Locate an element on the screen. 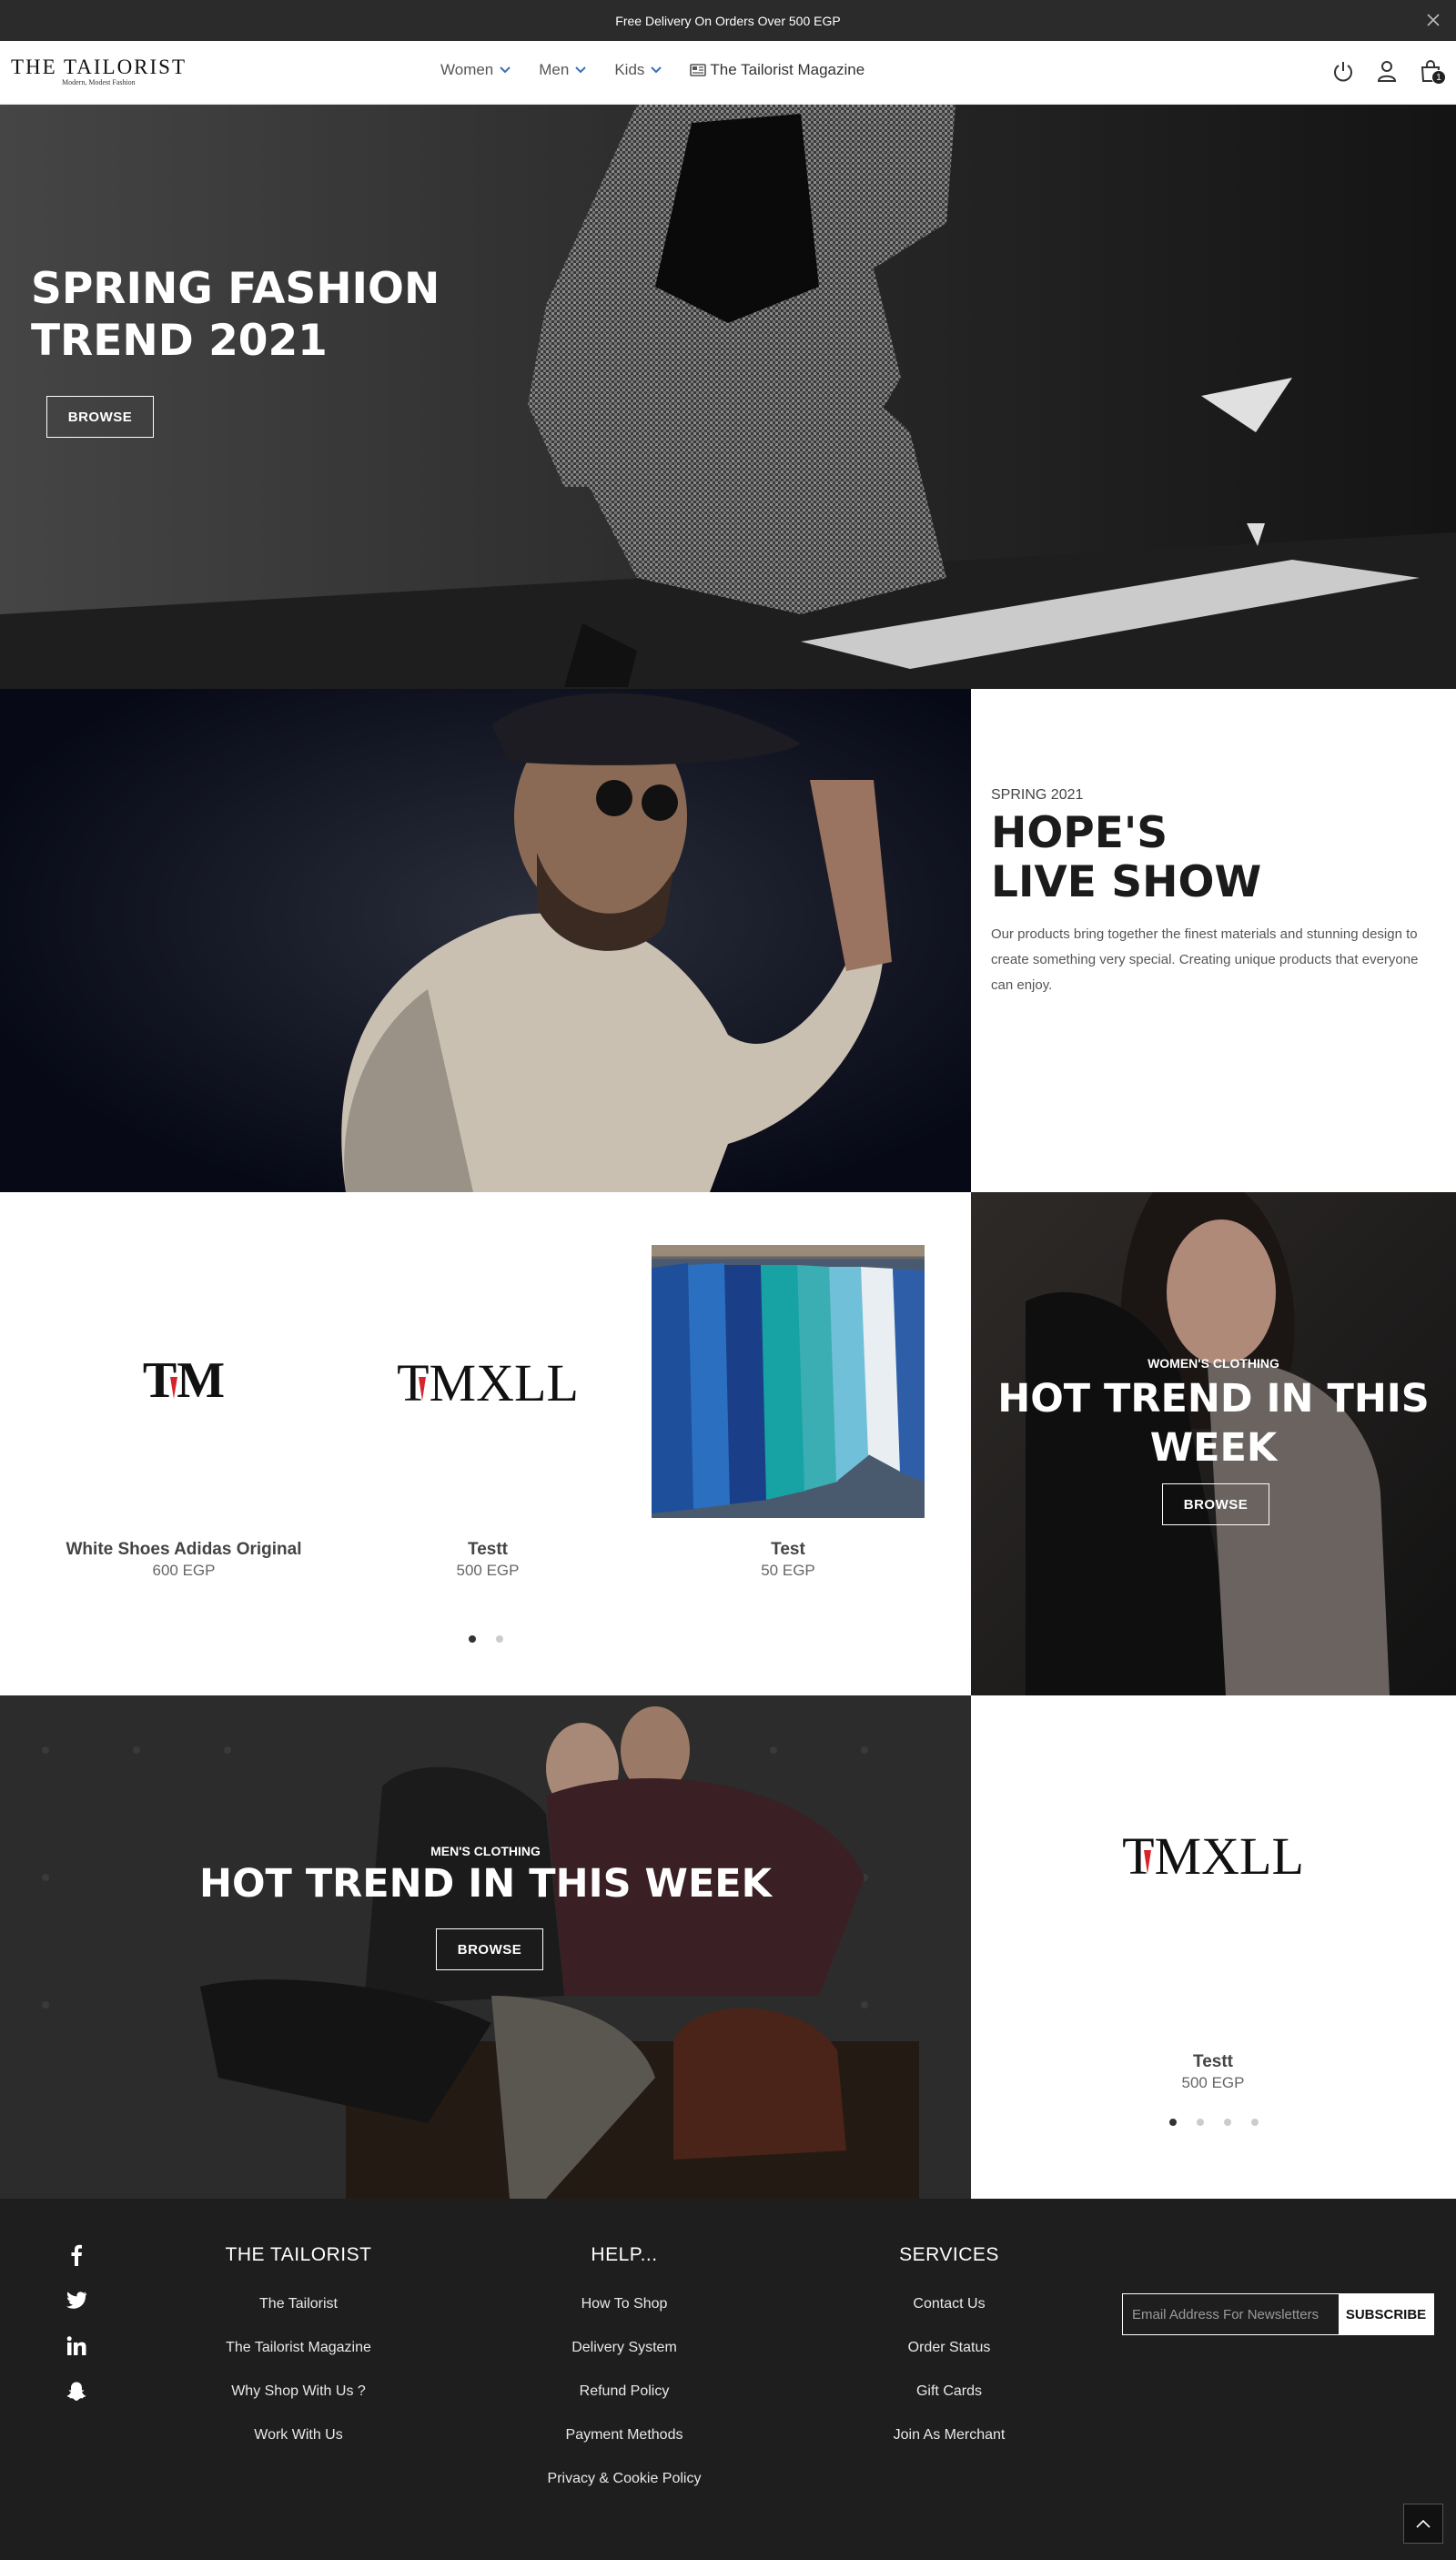 This screenshot has width=1456, height=2560. hero-title: SPRING FASHION TREND 2021 is located at coordinates (286, 315).